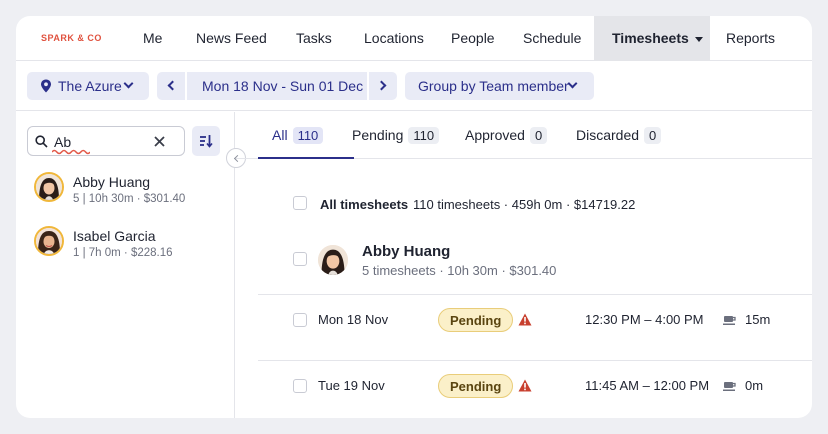 The height and width of the screenshot is (434, 828). What do you see at coordinates (608, 135) in the screenshot?
I see `tab-discarded-label: Discarded` at bounding box center [608, 135].